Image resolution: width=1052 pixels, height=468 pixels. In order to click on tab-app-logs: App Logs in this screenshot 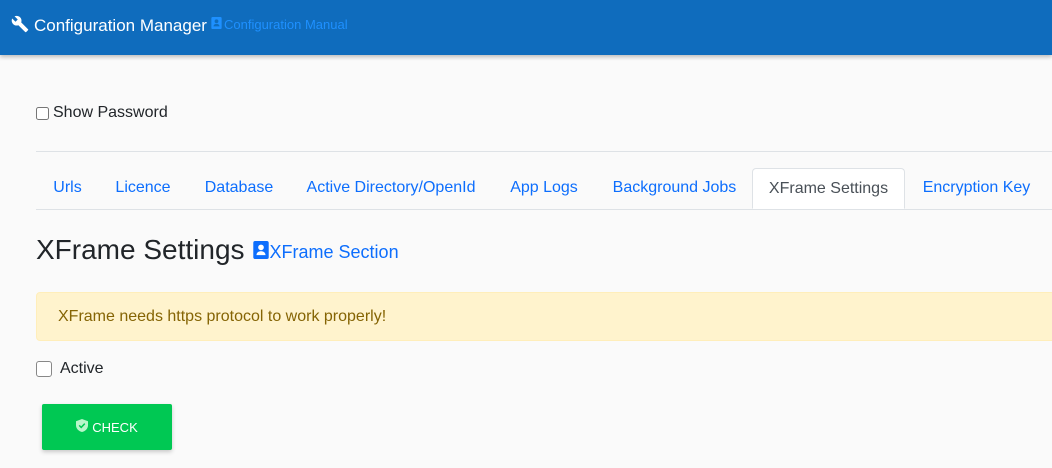, I will do `click(544, 188)`.